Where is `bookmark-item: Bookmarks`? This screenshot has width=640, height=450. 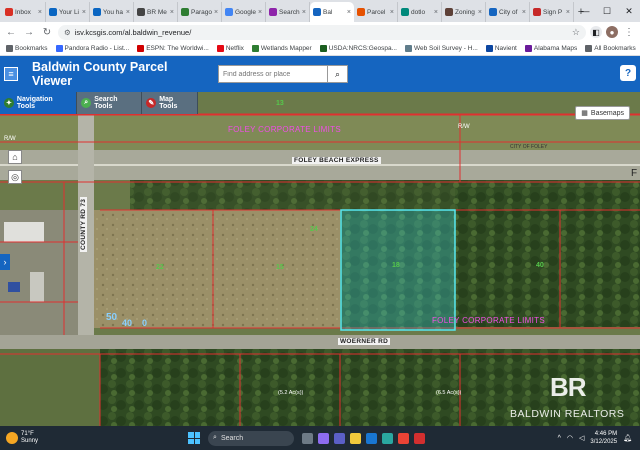 bookmark-item: Bookmarks is located at coordinates (27, 48).